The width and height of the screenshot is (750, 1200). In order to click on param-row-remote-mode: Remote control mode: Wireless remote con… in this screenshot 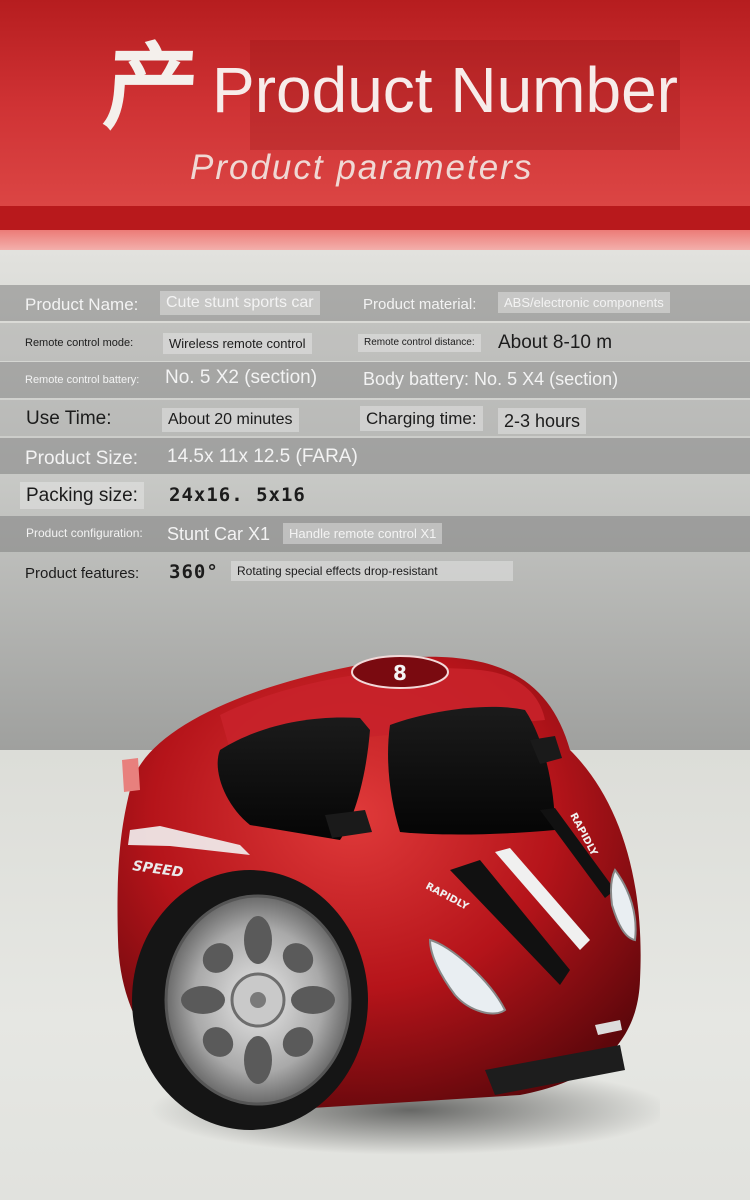, I will do `click(375, 342)`.